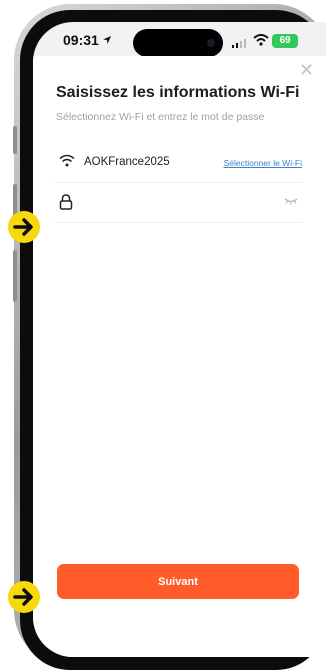 The image size is (326, 670). I want to click on close-icon: ✕, so click(306, 70).